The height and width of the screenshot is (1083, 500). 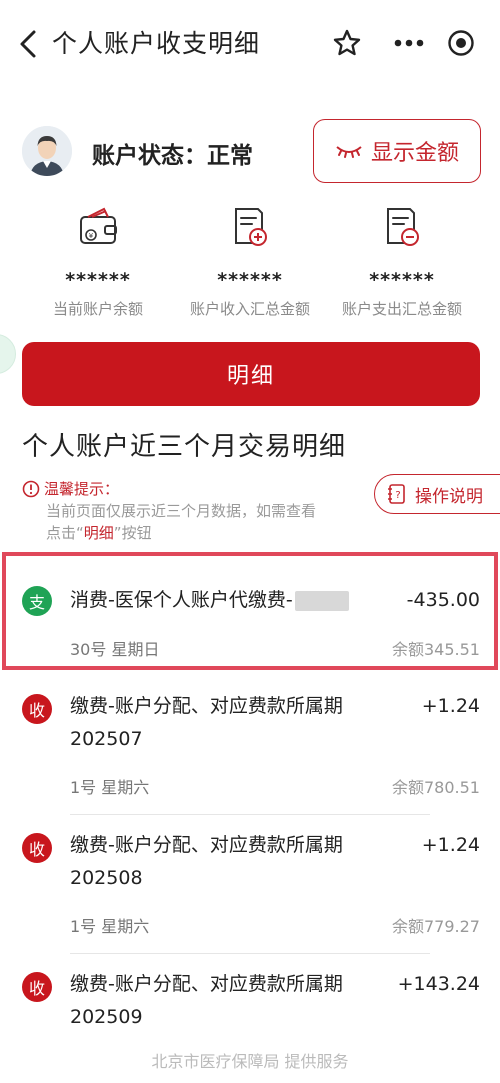 I want to click on floating-side-tab, so click(x=8, y=354).